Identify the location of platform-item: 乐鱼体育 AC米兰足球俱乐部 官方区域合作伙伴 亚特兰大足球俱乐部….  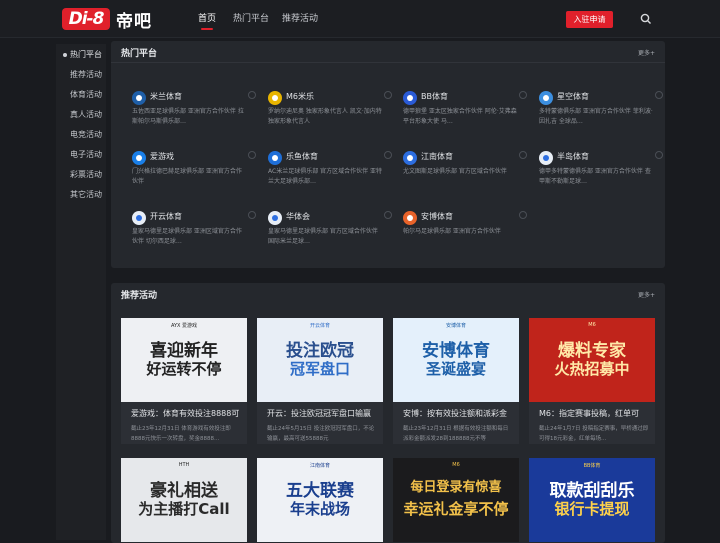
(330, 174).